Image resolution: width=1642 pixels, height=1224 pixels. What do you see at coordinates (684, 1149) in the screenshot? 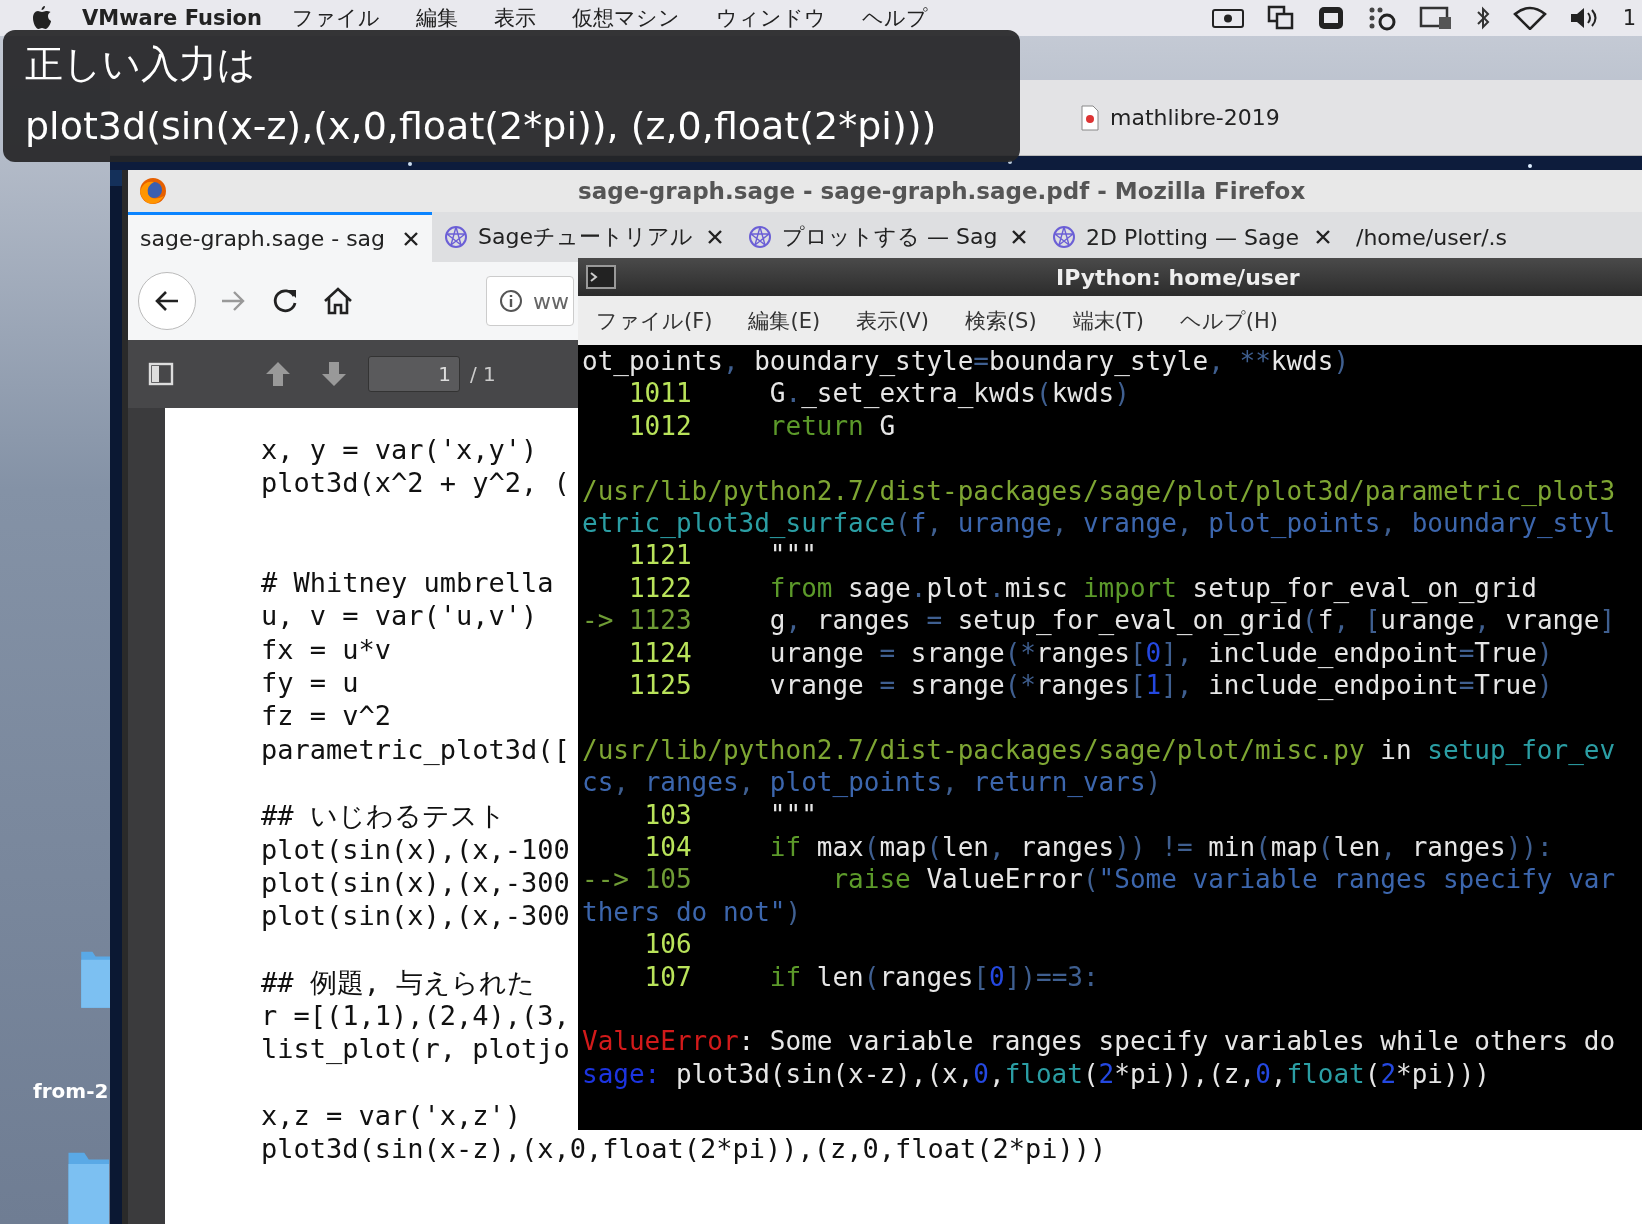
I see `code-line: plot3d(sin(x-z),(x,0,float(2*pi)),(z,0,float(2*pi)))` at bounding box center [684, 1149].